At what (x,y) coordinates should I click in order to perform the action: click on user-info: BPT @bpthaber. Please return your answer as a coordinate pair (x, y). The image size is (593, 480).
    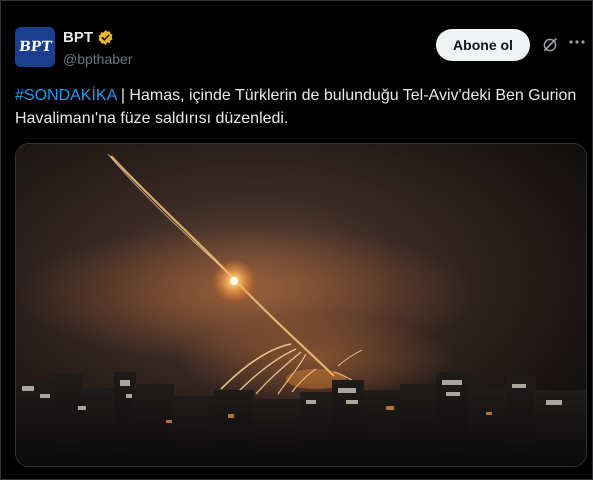
    Looking at the image, I should click on (97, 48).